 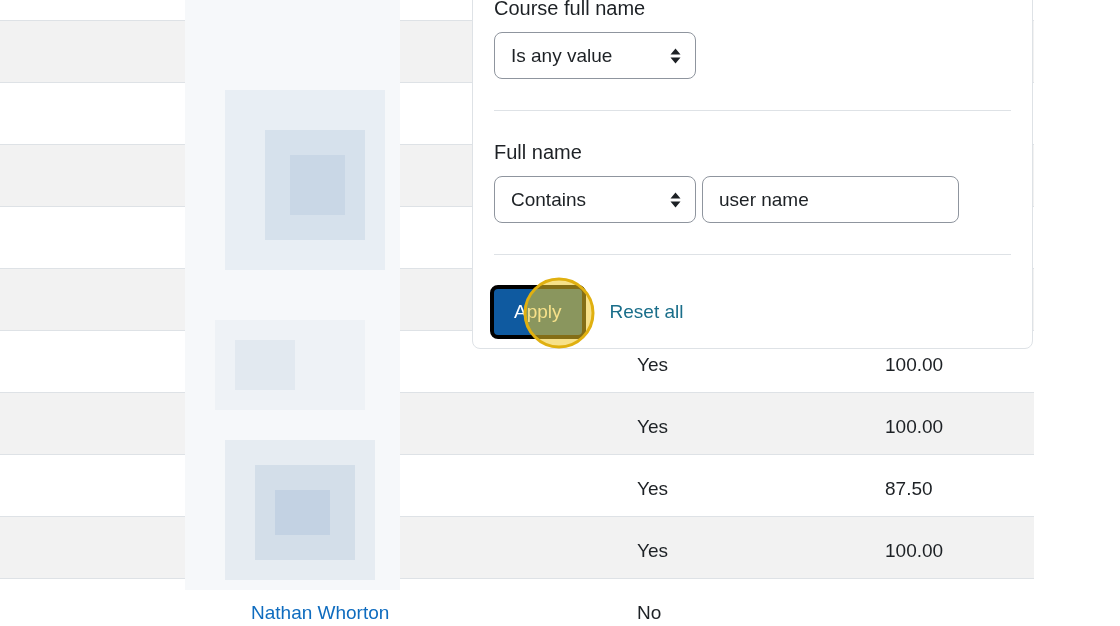 What do you see at coordinates (595, 55) in the screenshot?
I see `operator-select: Is any value` at bounding box center [595, 55].